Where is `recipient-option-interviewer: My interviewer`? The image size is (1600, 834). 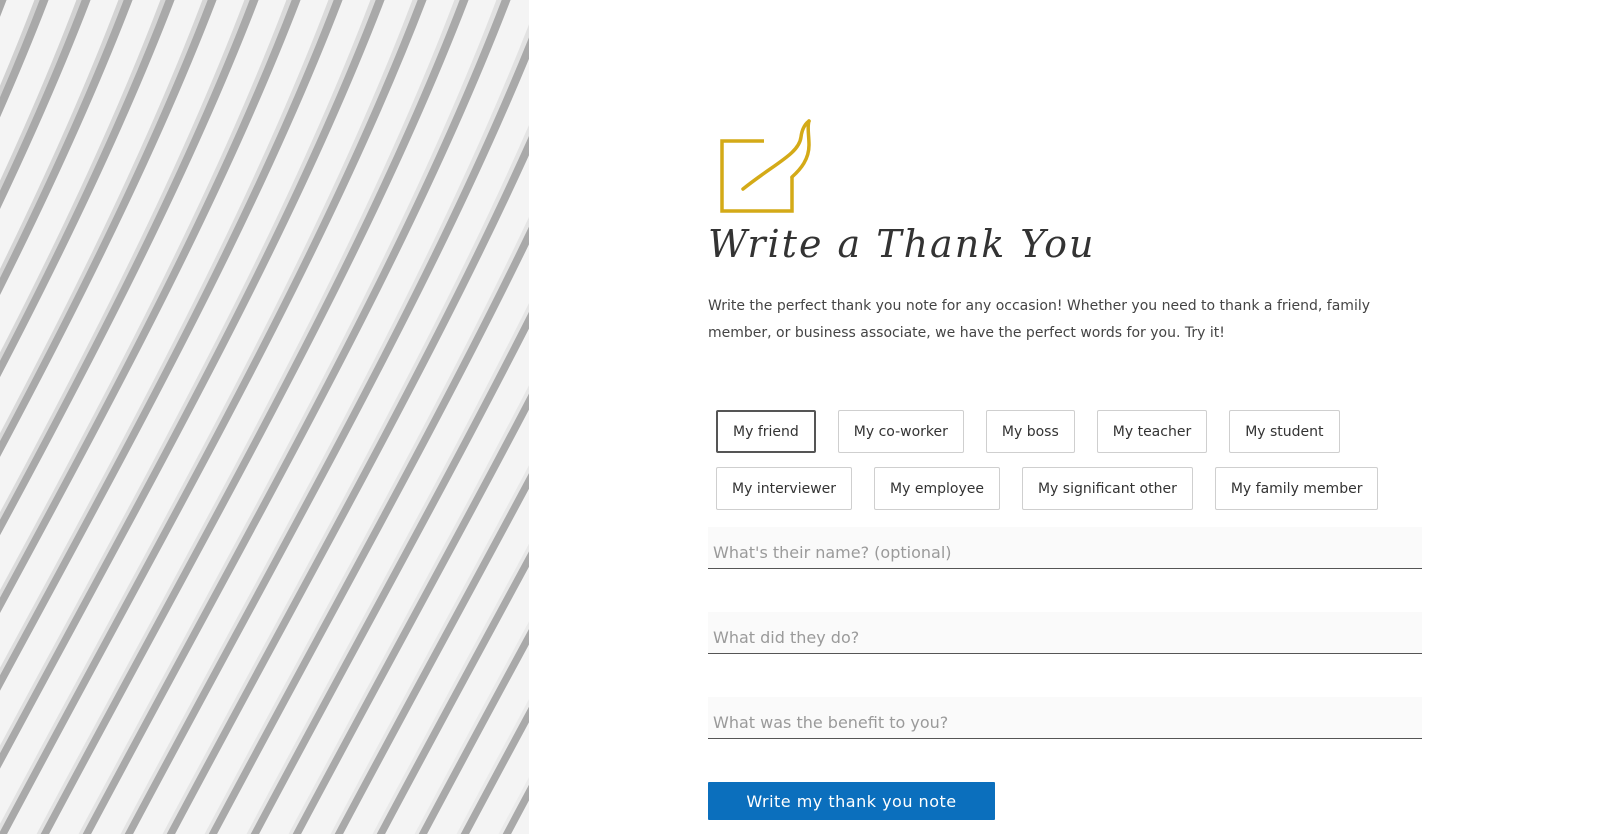
recipient-option-interviewer: My interviewer is located at coordinates (784, 488).